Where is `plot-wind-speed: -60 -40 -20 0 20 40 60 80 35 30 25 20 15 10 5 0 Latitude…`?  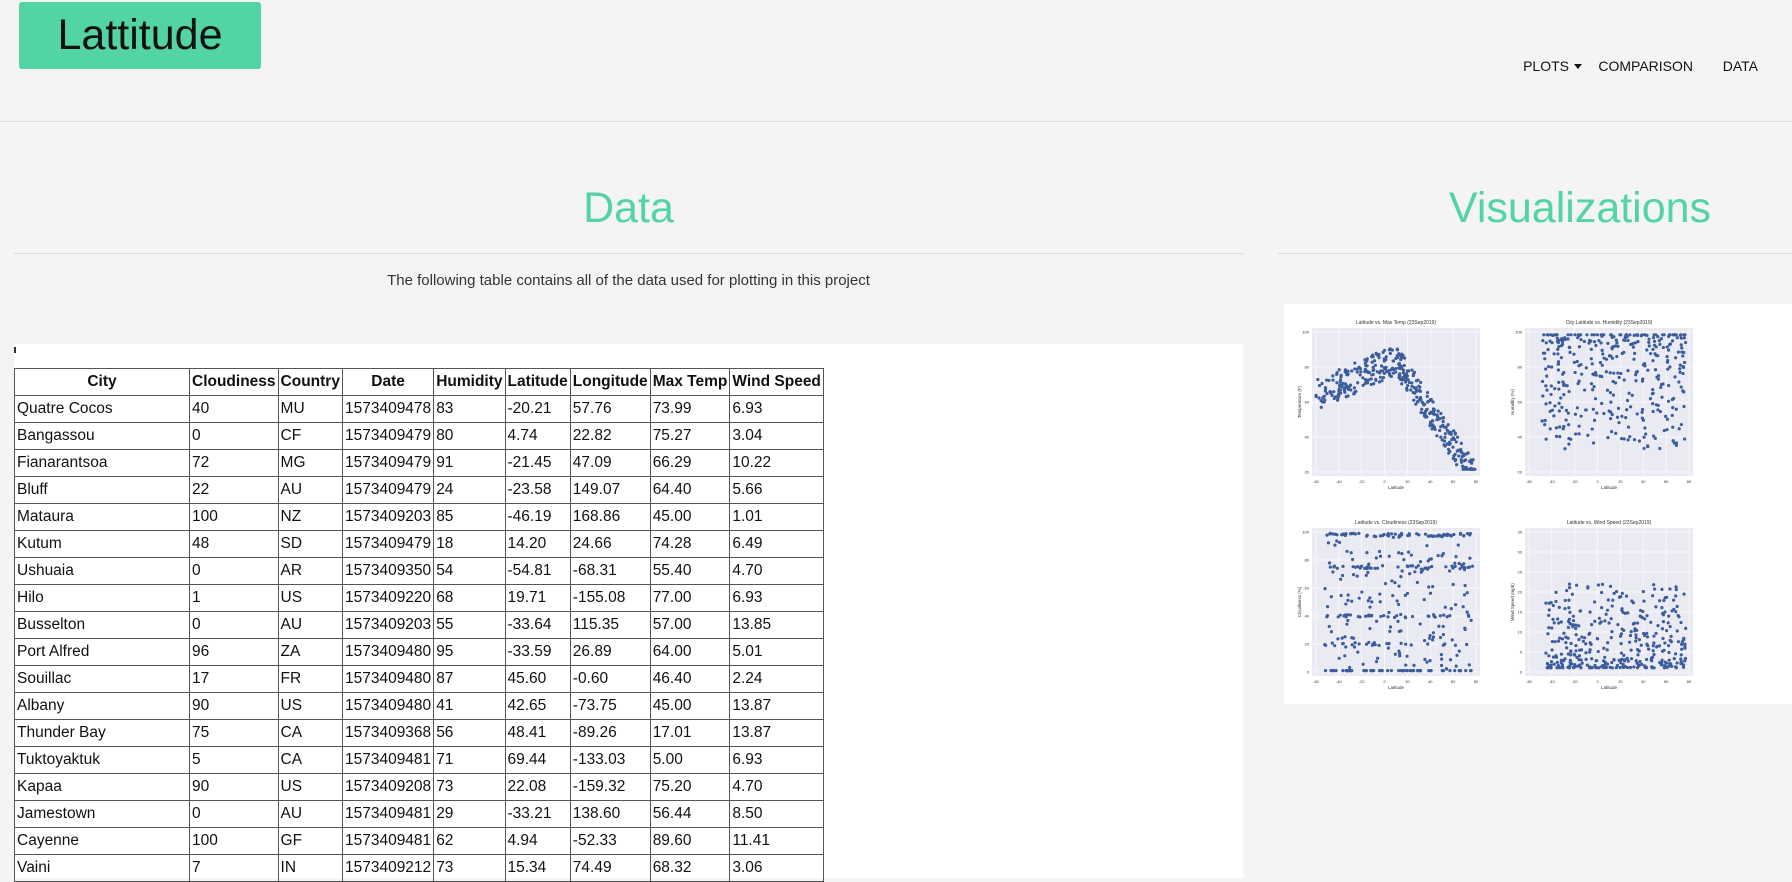
plot-wind-speed: -60 -40 -20 0 20 40 60 80 35 30 25 20 15 10 5 0 Latitude… is located at coordinates (1609, 615).